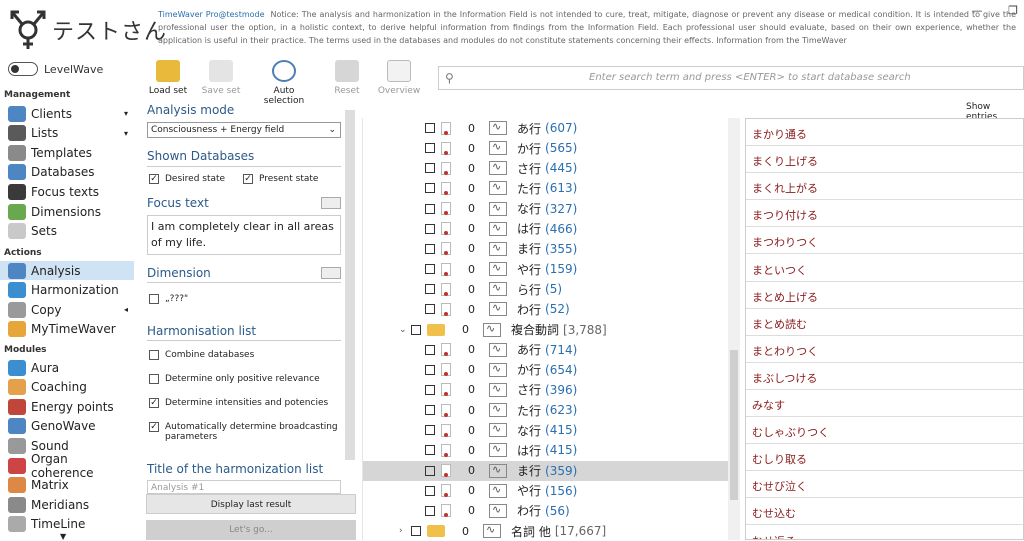 This screenshot has width=1024, height=541. I want to click on tree-row: 0 ら行(5), so click(546, 289).